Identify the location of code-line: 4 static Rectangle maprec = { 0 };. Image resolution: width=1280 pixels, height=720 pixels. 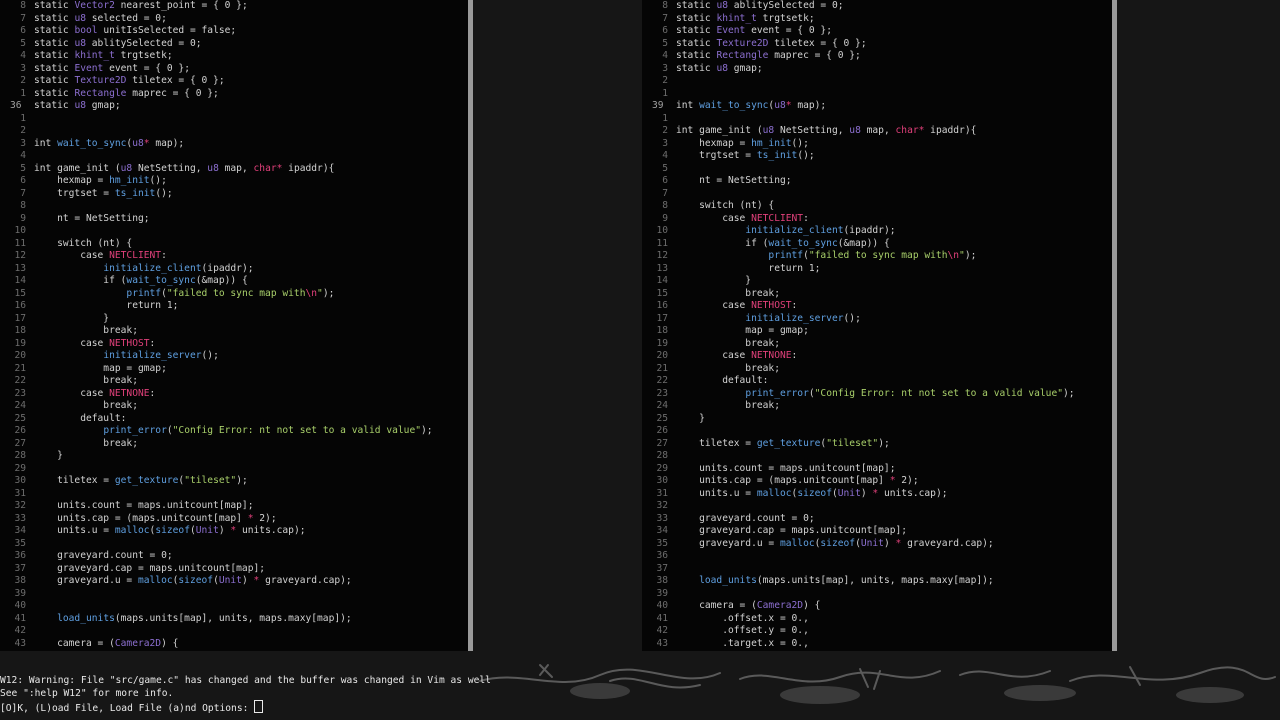
(751, 56).